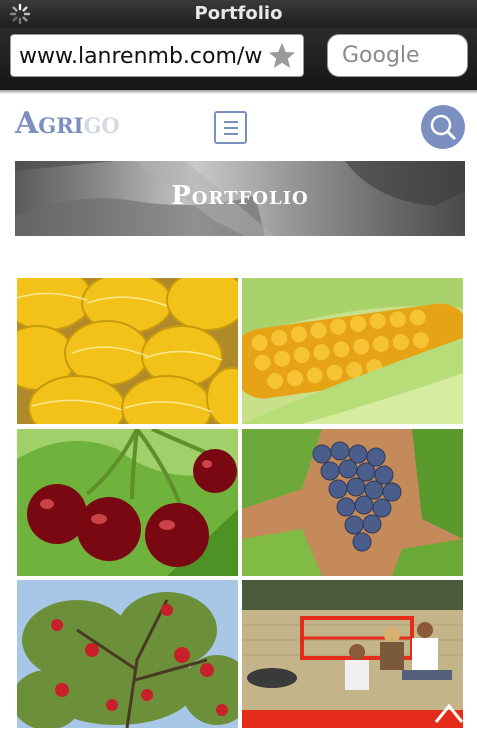 The width and height of the screenshot is (477, 734). I want to click on gallery-item-apples, so click(127, 654).